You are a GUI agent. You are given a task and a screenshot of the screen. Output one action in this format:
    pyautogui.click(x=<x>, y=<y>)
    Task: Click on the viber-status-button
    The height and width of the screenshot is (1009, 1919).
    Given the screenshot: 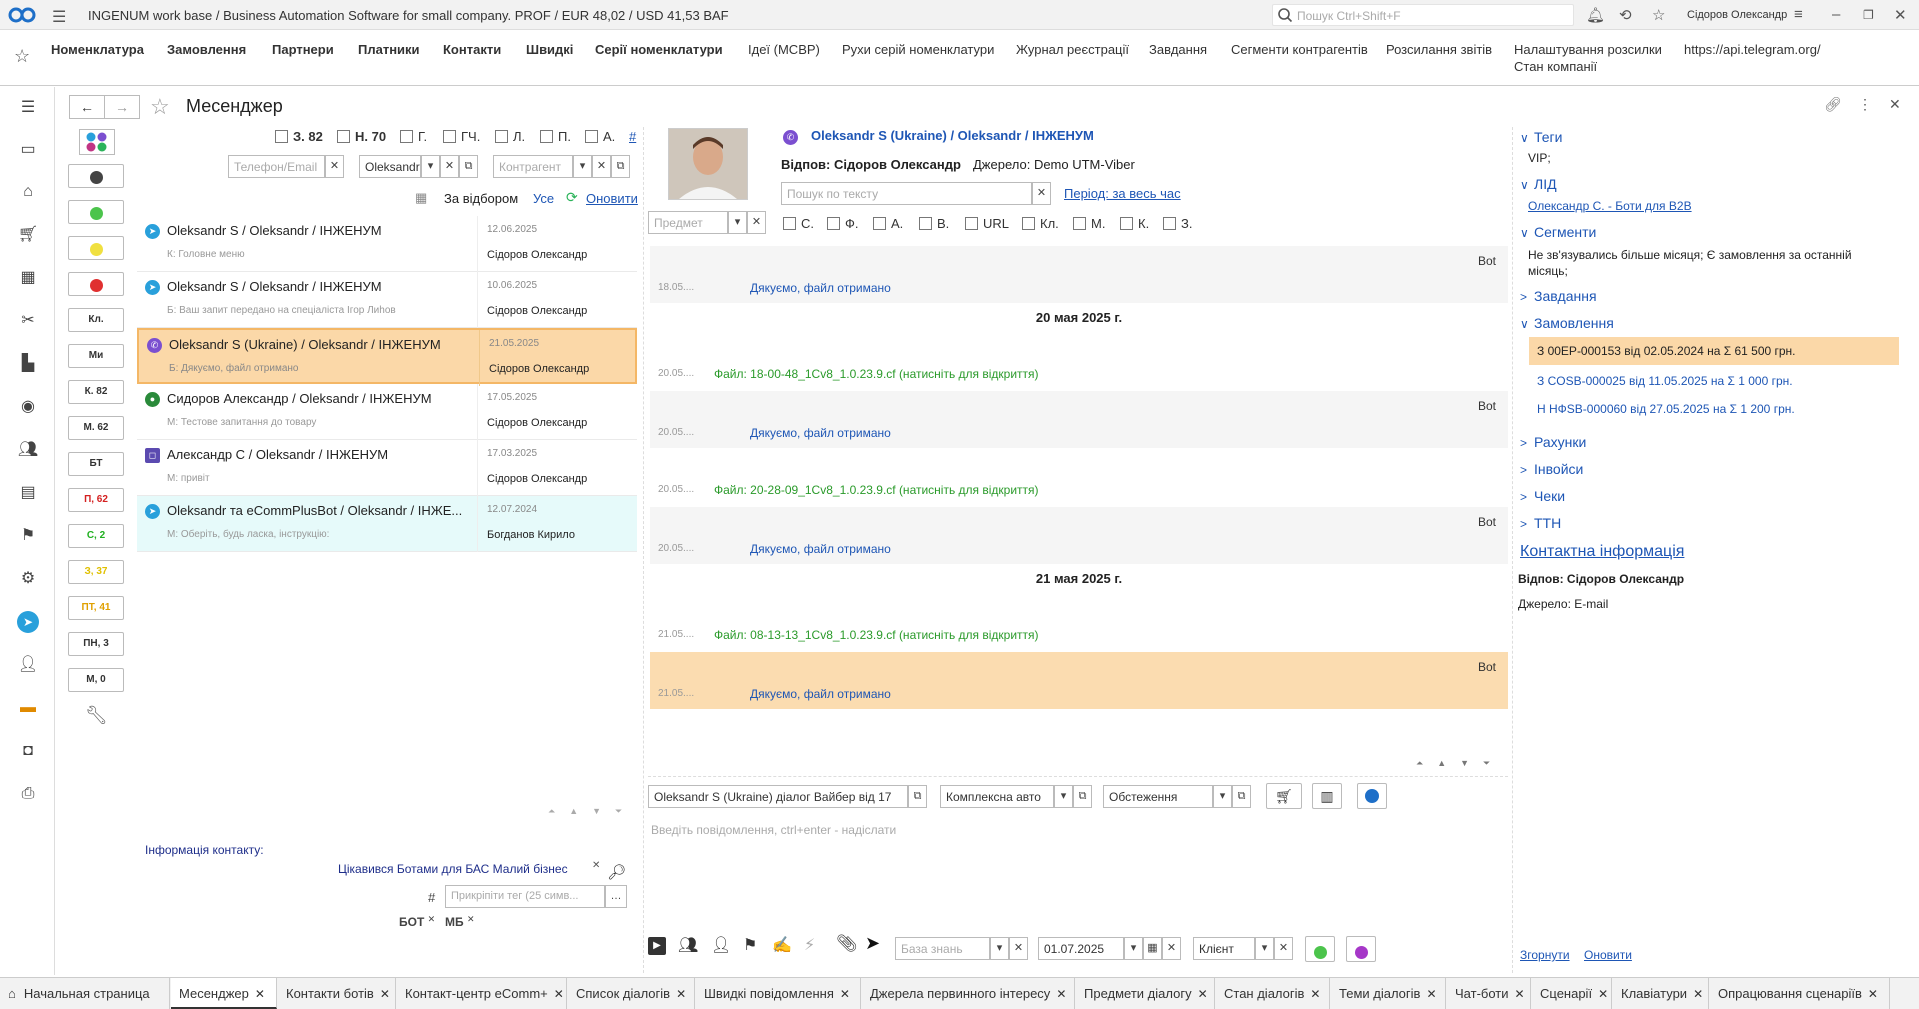 What is the action you would take?
    pyautogui.click(x=1361, y=949)
    